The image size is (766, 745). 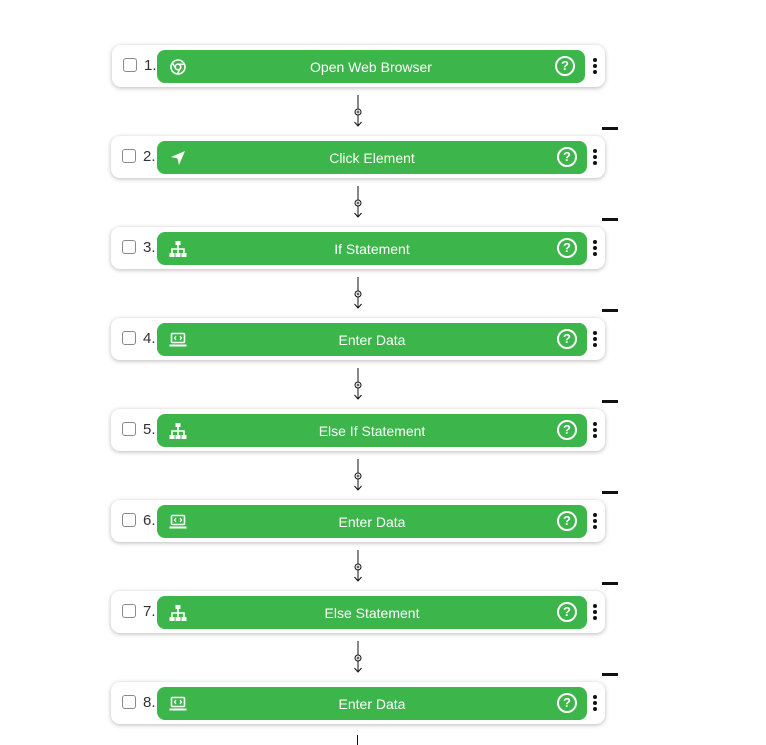 I want to click on step-label: Else If Statement, so click(x=372, y=431).